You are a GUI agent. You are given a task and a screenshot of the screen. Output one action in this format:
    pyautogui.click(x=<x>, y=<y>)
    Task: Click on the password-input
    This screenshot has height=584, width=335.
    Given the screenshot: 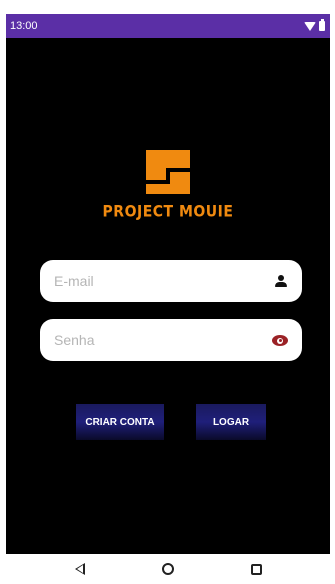 What is the action you would take?
    pyautogui.click(x=163, y=340)
    